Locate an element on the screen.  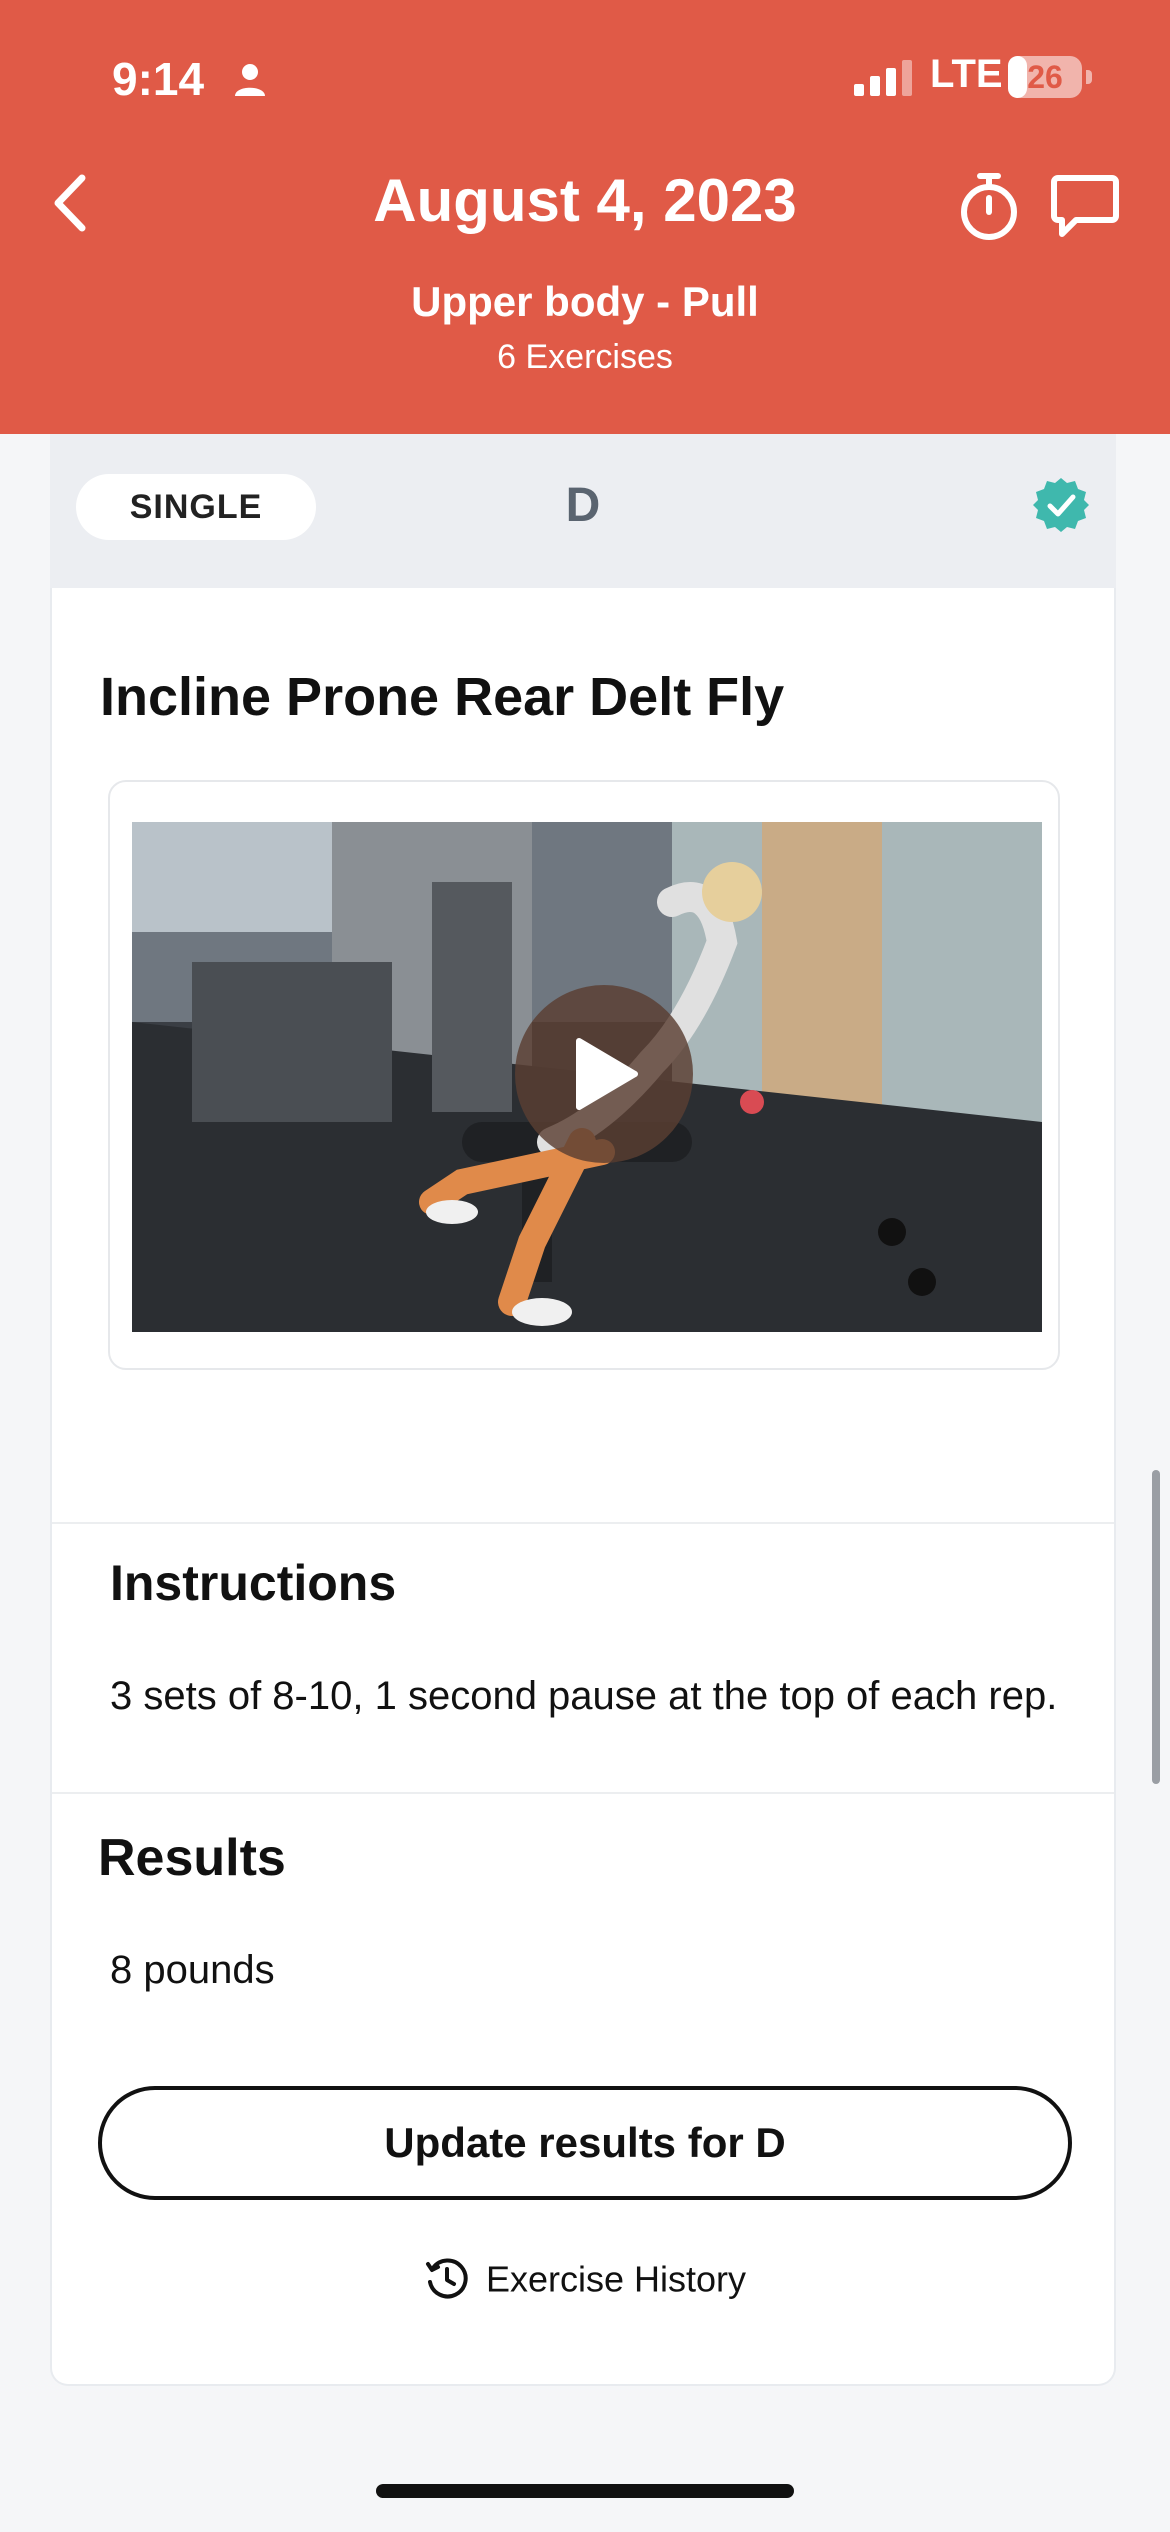
update-results-button: Update results for D is located at coordinates (585, 2143).